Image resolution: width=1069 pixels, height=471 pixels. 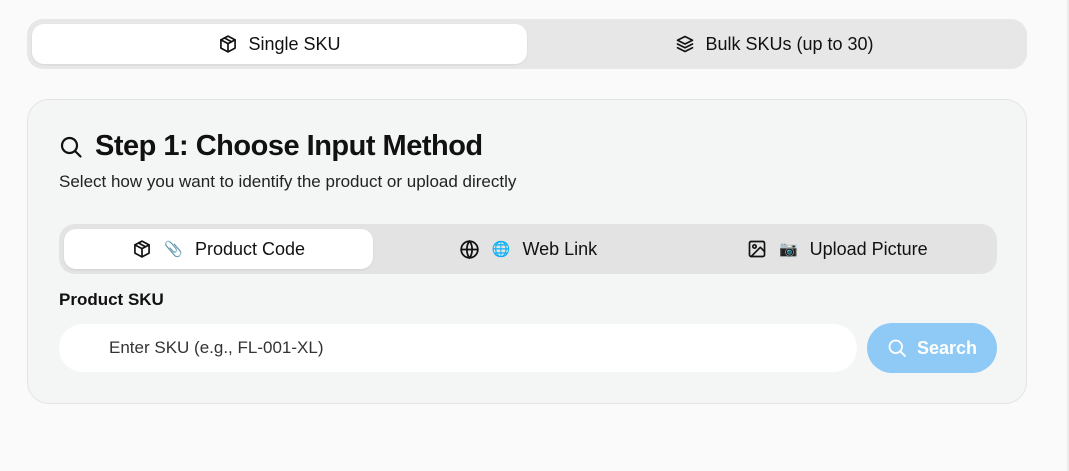 I want to click on layers-icon, so click(x=685, y=44).